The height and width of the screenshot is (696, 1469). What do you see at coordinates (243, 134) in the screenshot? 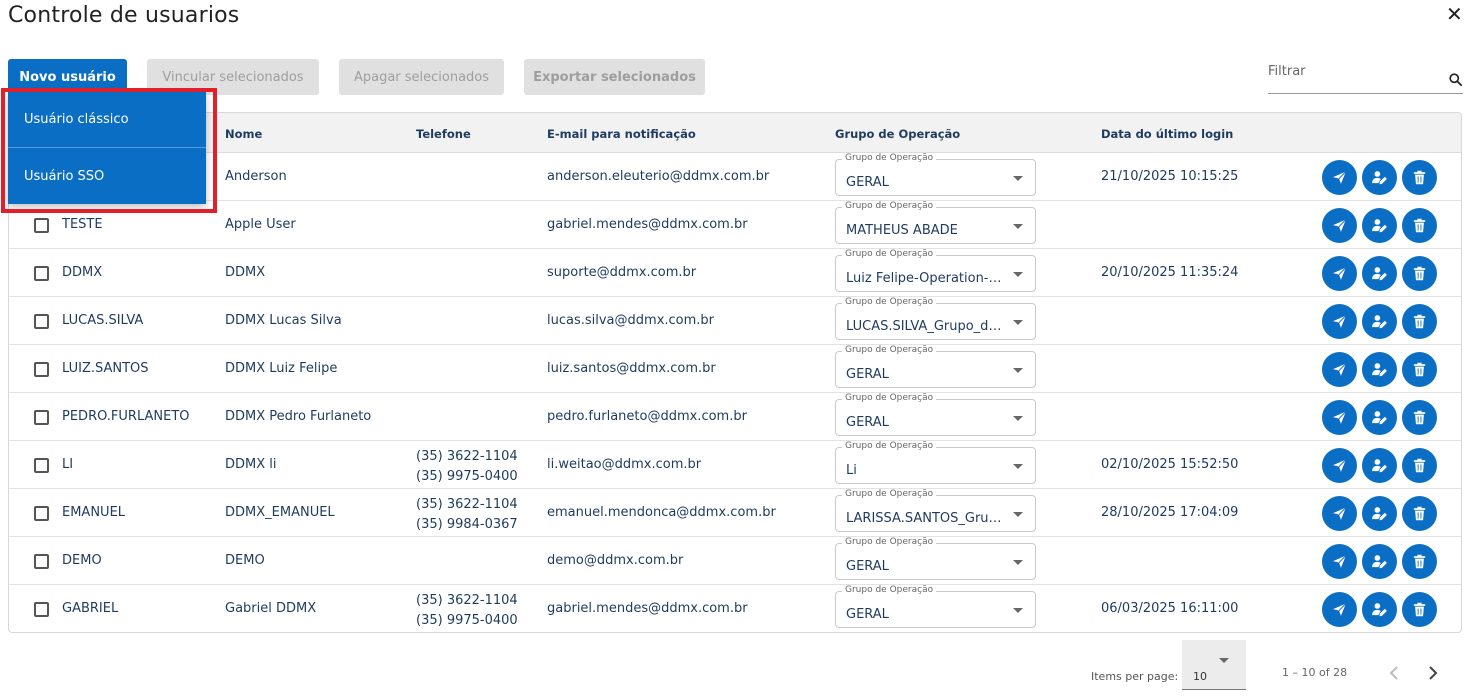
I see `col-name: Nome` at bounding box center [243, 134].